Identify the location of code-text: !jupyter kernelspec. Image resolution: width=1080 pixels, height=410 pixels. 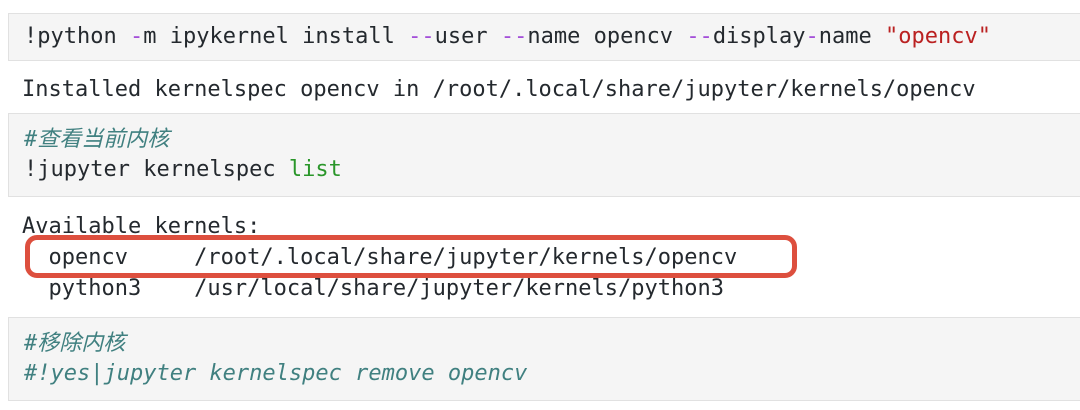
(156, 169).